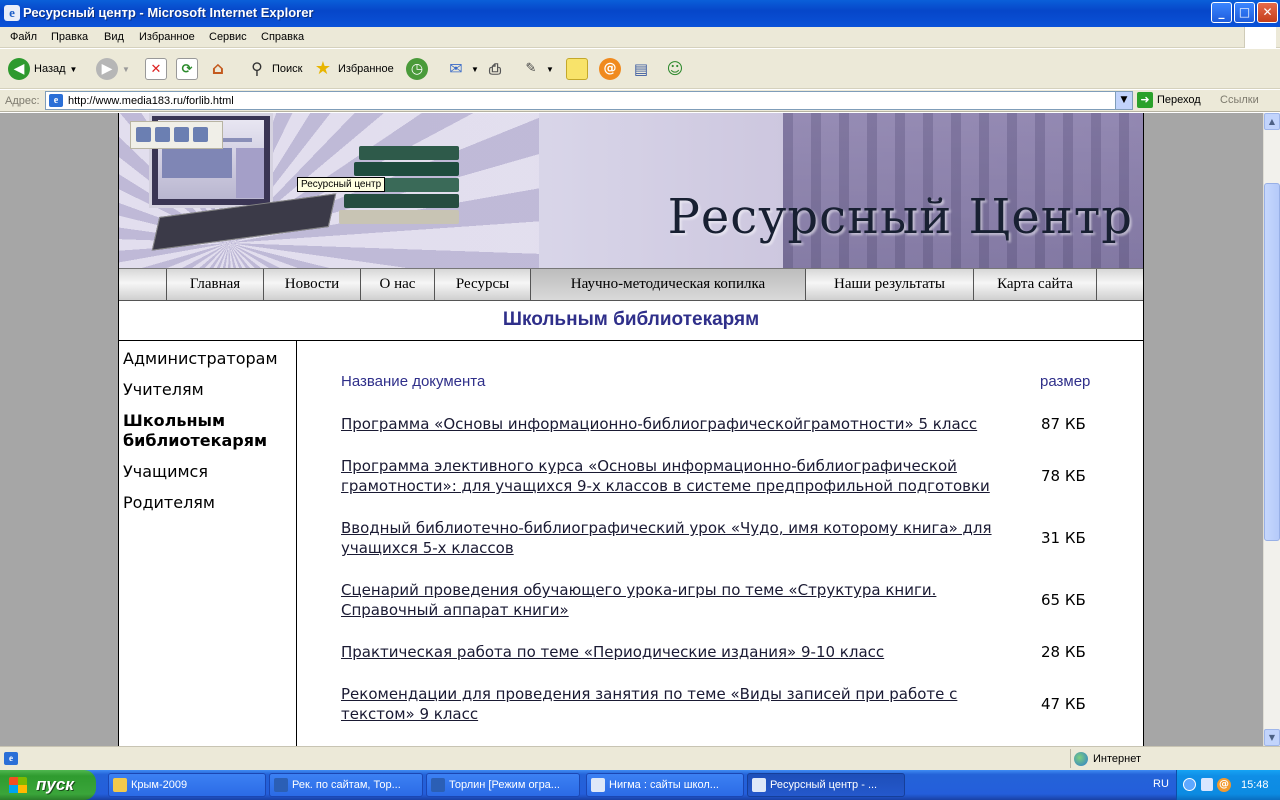 This screenshot has height=800, width=1280. Describe the element at coordinates (1272, 737) in the screenshot. I see `scroll-down-icon: ▼` at that location.